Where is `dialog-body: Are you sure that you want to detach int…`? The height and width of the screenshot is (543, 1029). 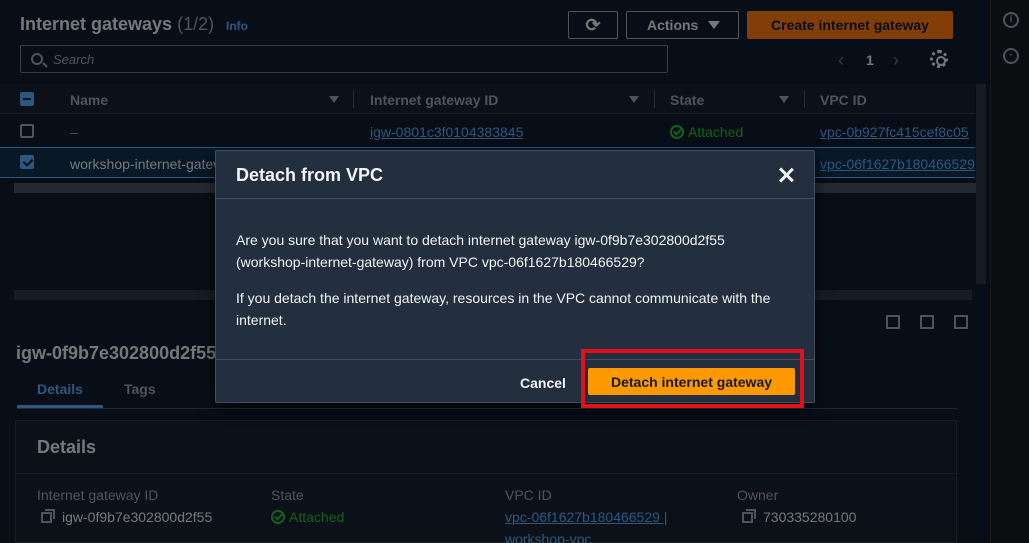 dialog-body: Are you sure that you want to detach int… is located at coordinates (516, 287).